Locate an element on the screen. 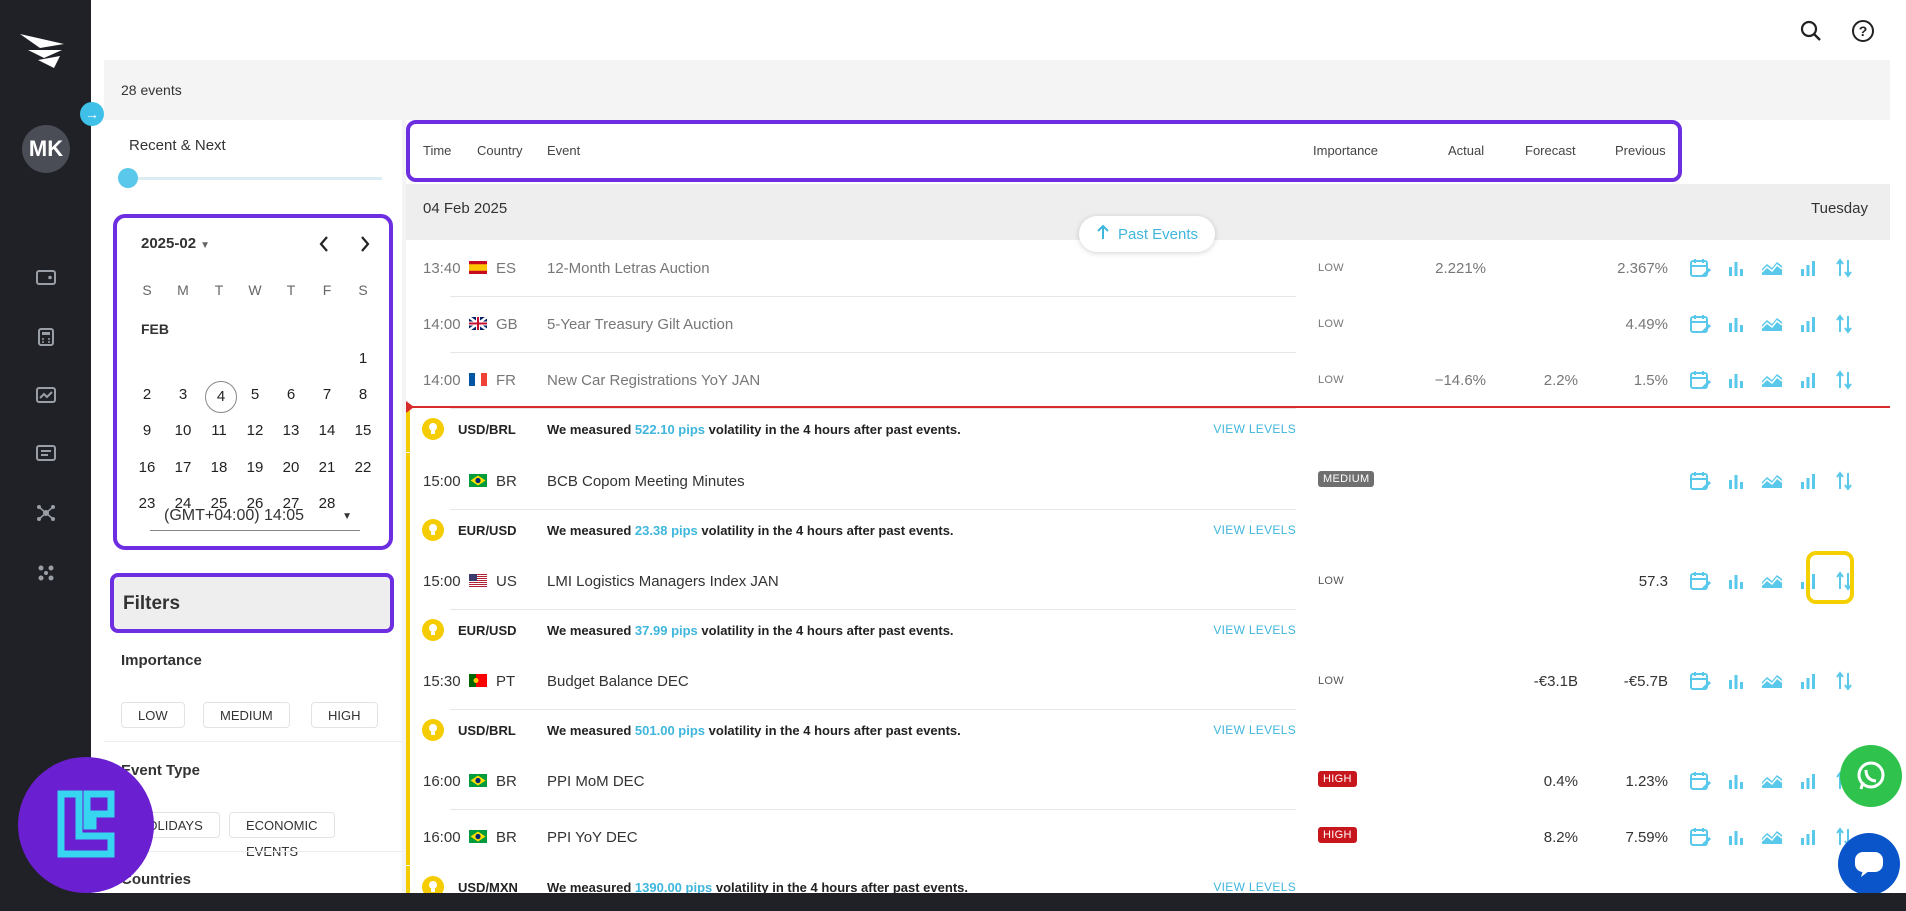  calendar-day: 19 is located at coordinates (255, 467).